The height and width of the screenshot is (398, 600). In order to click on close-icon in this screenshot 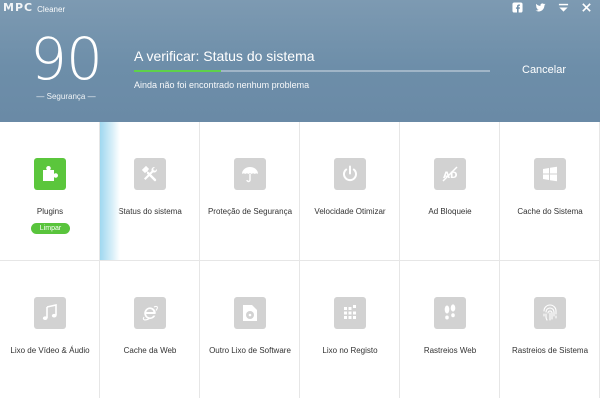, I will do `click(586, 7)`.